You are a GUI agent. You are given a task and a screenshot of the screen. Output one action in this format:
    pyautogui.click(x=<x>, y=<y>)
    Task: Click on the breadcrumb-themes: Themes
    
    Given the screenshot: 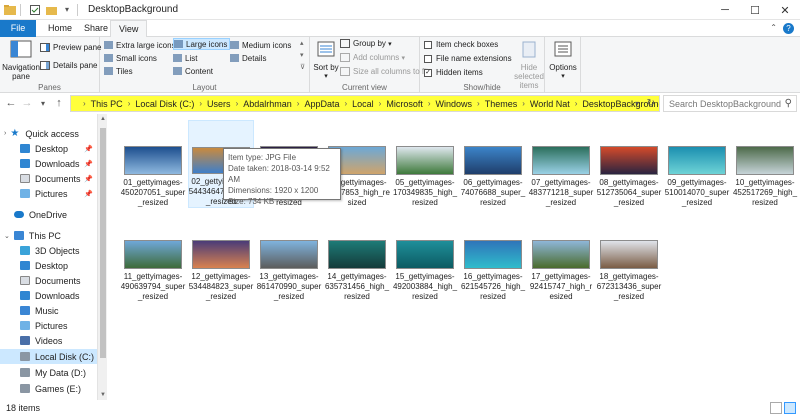 What is the action you would take?
    pyautogui.click(x=501, y=104)
    